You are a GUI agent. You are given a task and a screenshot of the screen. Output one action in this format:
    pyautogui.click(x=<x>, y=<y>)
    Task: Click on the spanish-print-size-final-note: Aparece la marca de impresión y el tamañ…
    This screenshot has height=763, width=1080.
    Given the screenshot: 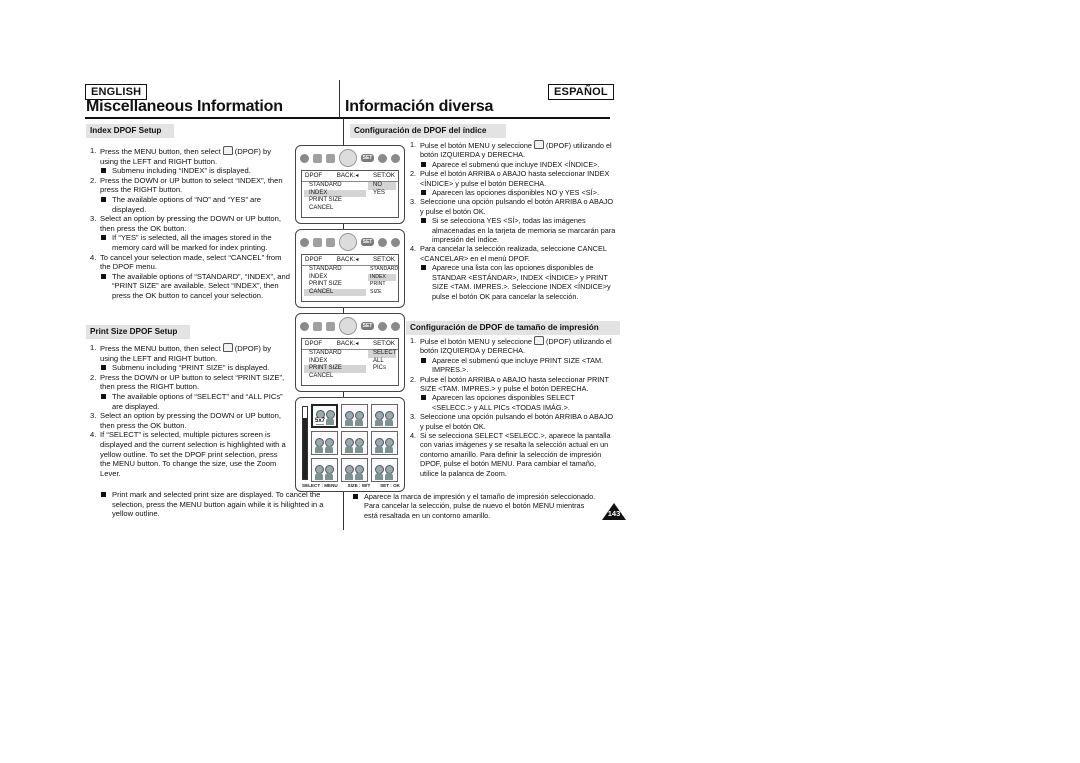 What is the action you would take?
    pyautogui.click(x=469, y=506)
    